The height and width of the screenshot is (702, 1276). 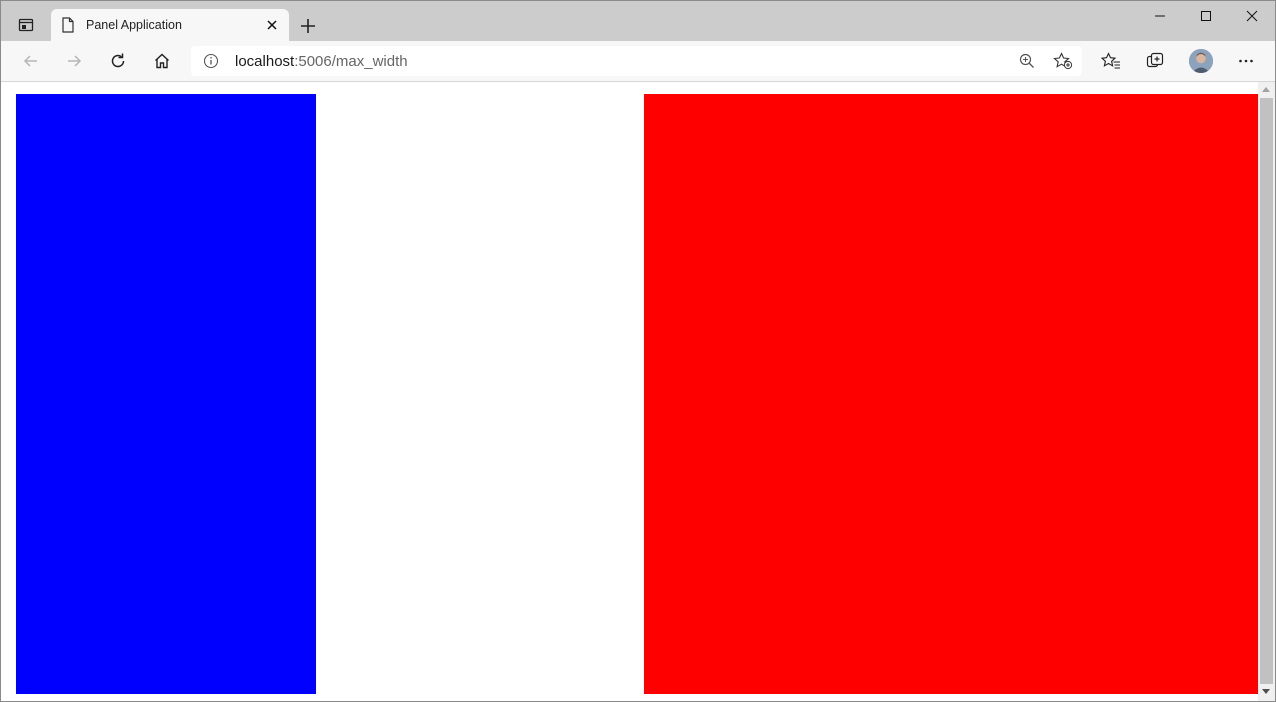 I want to click on tab-actions-button, so click(x=26, y=25).